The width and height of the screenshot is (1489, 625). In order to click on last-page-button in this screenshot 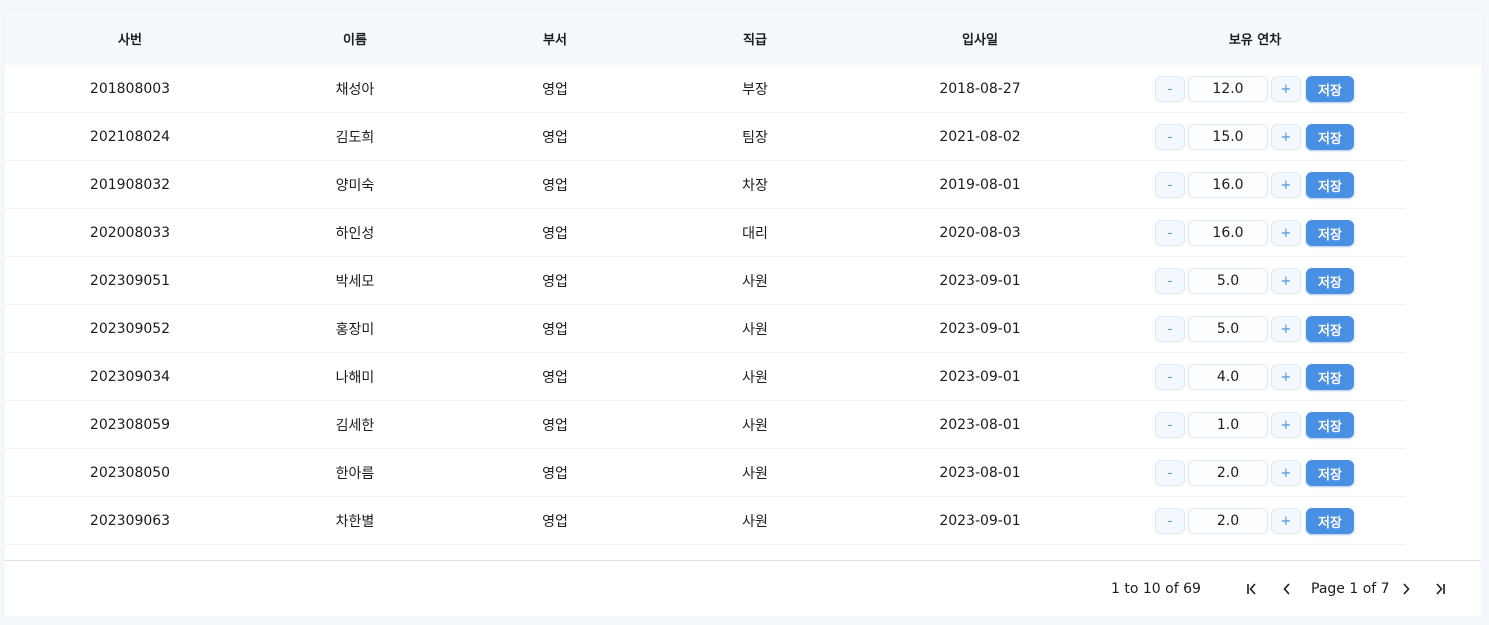, I will do `click(1440, 589)`.